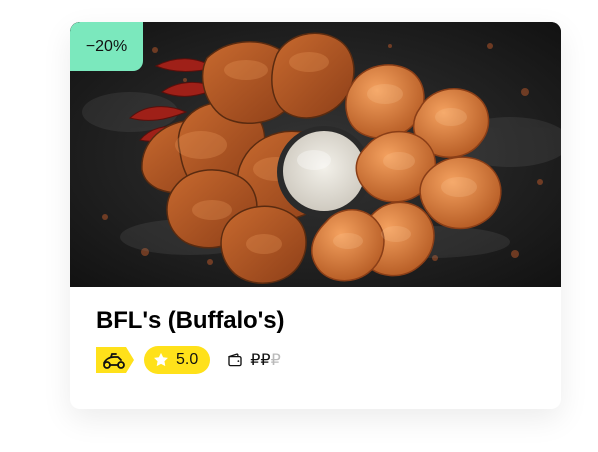 The height and width of the screenshot is (452, 598). What do you see at coordinates (275, 360) in the screenshot?
I see `price-inactive: ₽` at bounding box center [275, 360].